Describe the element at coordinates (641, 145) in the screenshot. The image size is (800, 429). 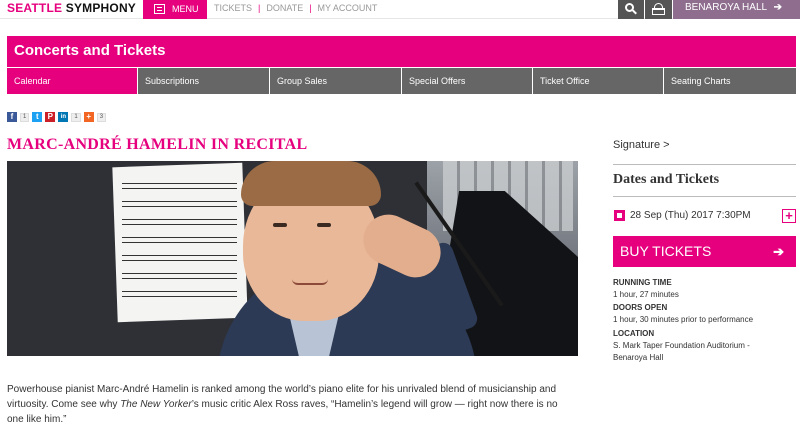
I see `series-link: Signature >` at that location.